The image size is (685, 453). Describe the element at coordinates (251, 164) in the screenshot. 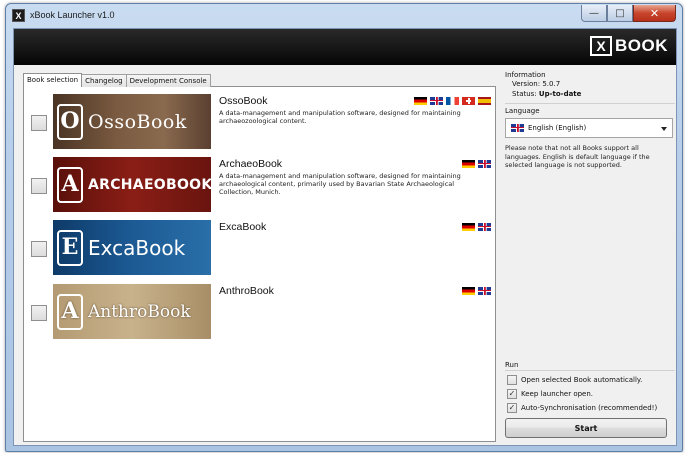

I see `book-title: ArchaeoBook` at that location.